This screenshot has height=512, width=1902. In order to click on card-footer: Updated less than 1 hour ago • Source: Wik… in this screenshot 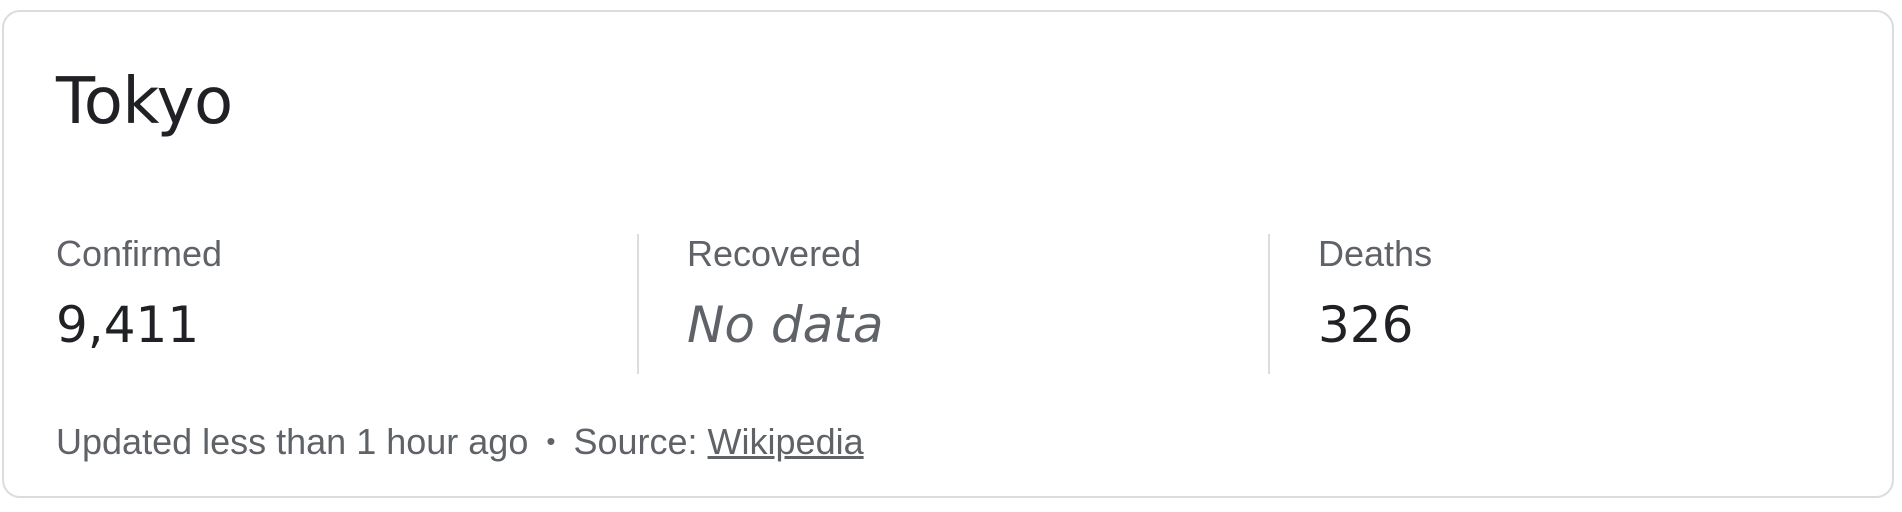, I will do `click(460, 442)`.